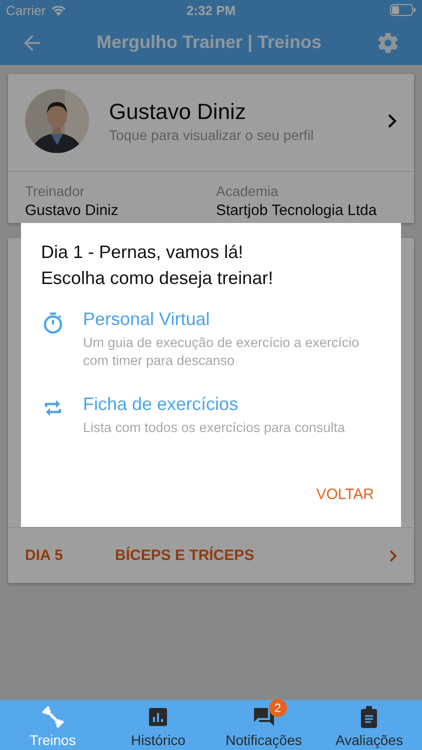 This screenshot has width=422, height=750. I want to click on tab-label: Notificações, so click(264, 740).